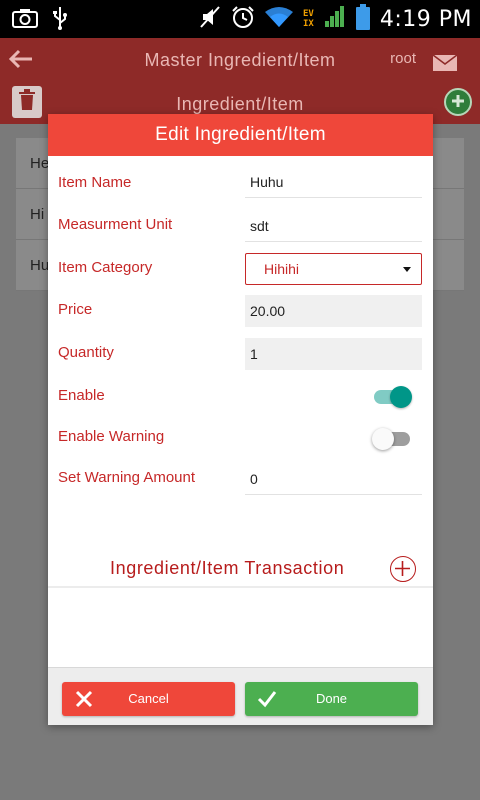  What do you see at coordinates (25, 20) in the screenshot?
I see `screenshot-icon` at bounding box center [25, 20].